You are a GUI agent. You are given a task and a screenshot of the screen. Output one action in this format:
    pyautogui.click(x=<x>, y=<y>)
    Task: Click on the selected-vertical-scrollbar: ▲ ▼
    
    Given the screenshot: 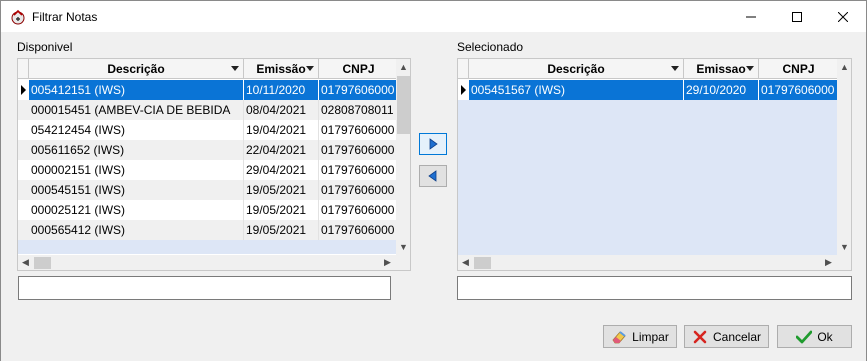 What is the action you would take?
    pyautogui.click(x=844, y=157)
    